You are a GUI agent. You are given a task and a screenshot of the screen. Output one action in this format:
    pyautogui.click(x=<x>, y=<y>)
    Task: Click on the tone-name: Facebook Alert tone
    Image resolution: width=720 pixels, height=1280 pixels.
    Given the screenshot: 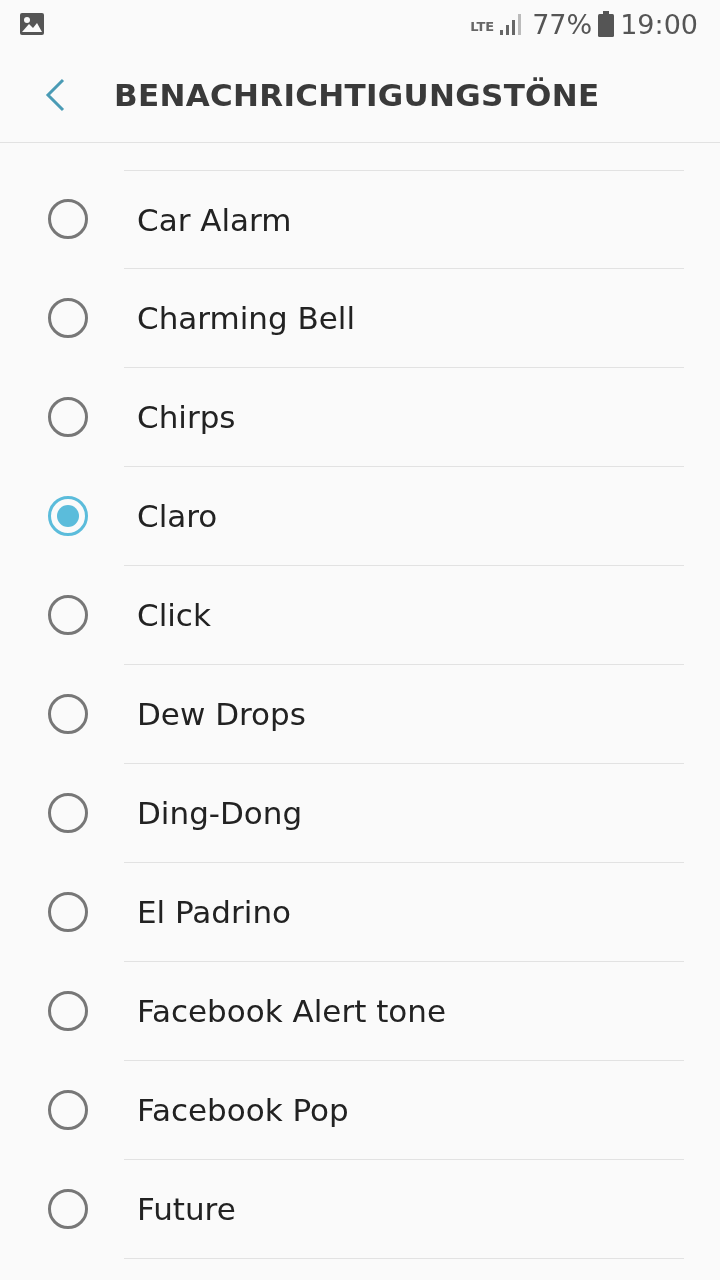 What is the action you would take?
    pyautogui.click(x=291, y=1011)
    